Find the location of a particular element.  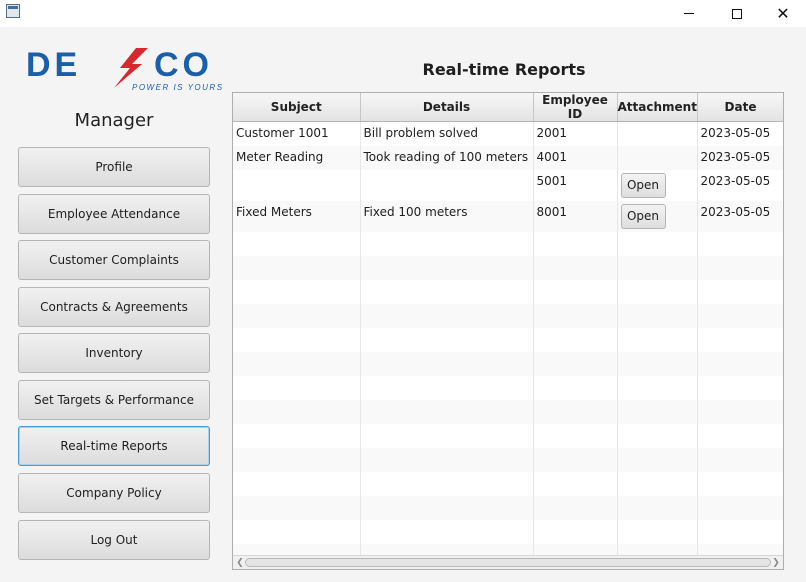

sidebar-item-company-policy: Company Policy is located at coordinates (114, 493).